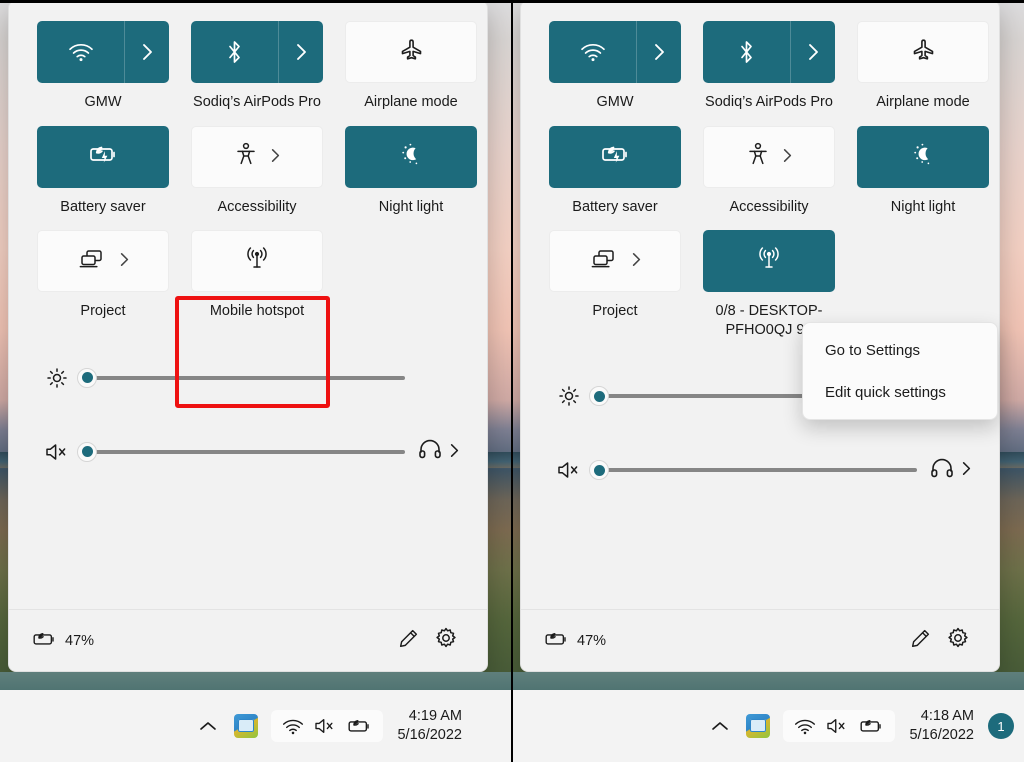 This screenshot has width=1024, height=762. What do you see at coordinates (900, 392) in the screenshot?
I see `context-menu-item-edit-quick-settings: Edit quick settings` at bounding box center [900, 392].